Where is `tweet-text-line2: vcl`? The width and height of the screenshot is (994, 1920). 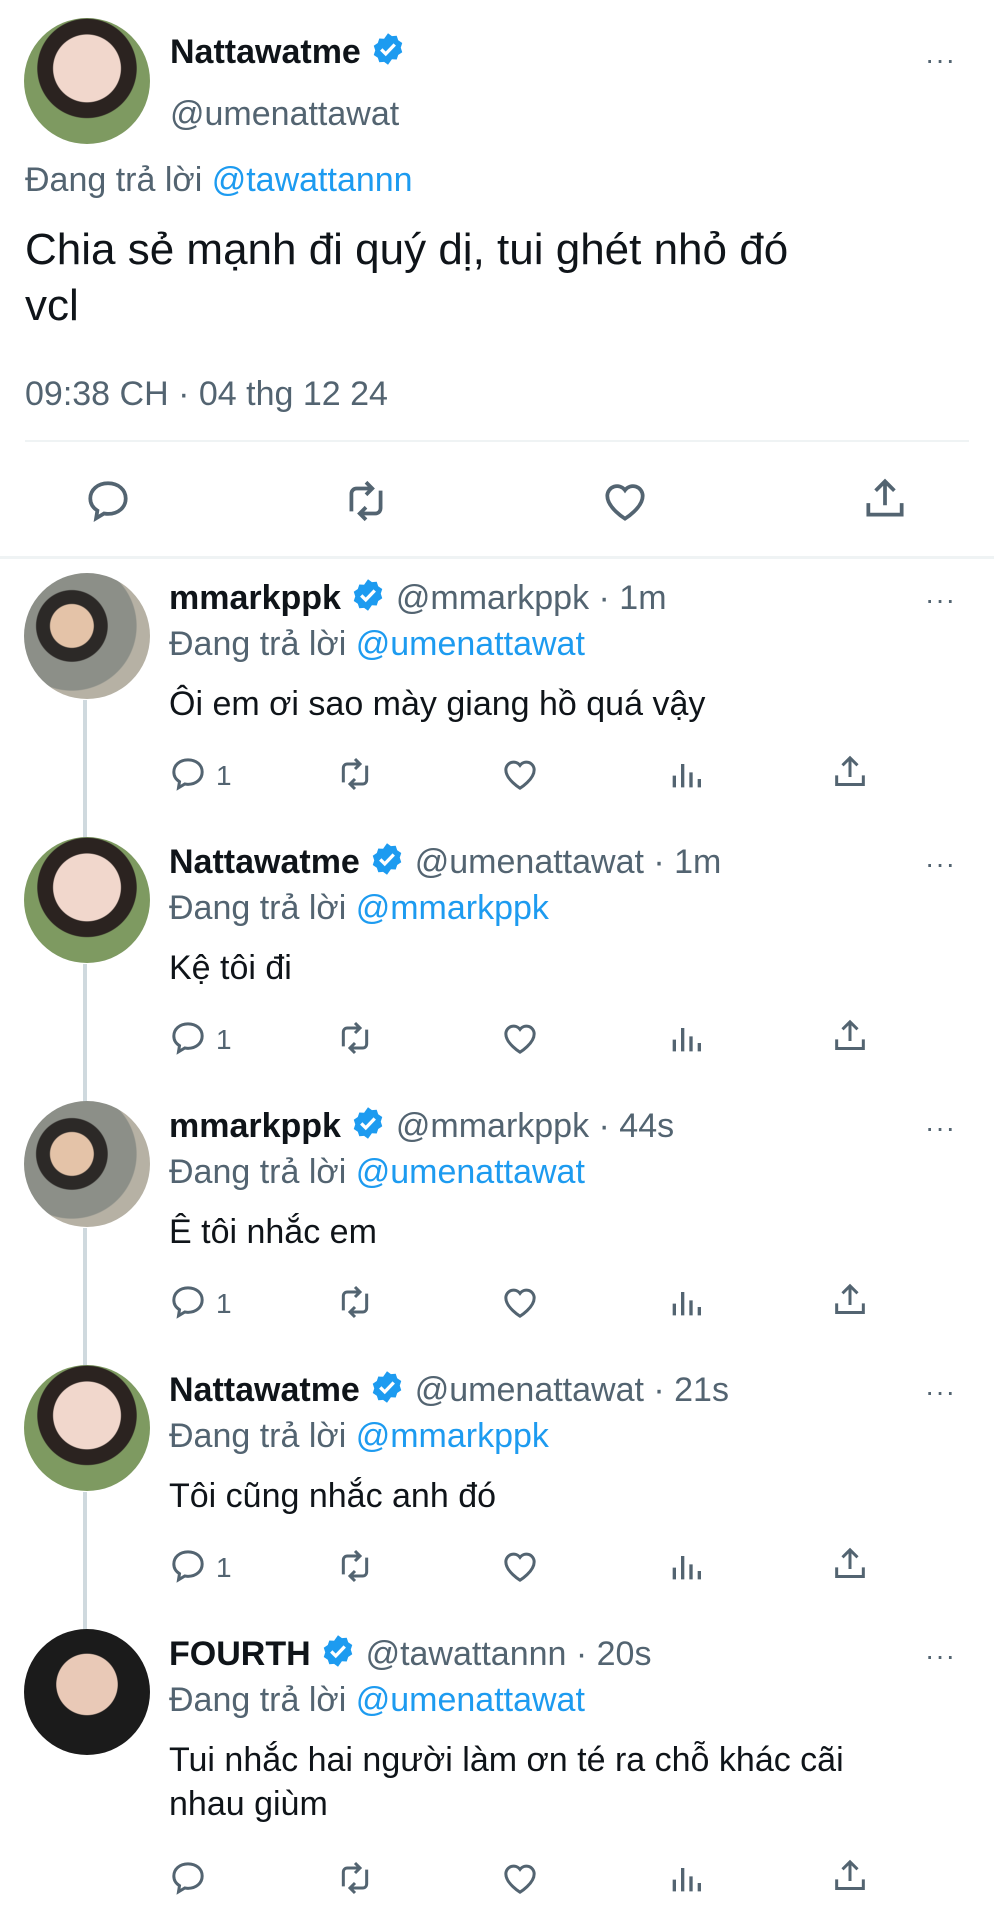
tweet-text-line2: vcl is located at coordinates (52, 305).